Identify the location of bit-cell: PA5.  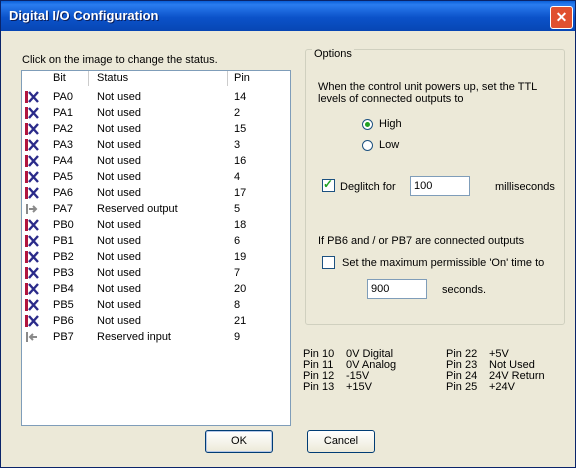
(63, 177).